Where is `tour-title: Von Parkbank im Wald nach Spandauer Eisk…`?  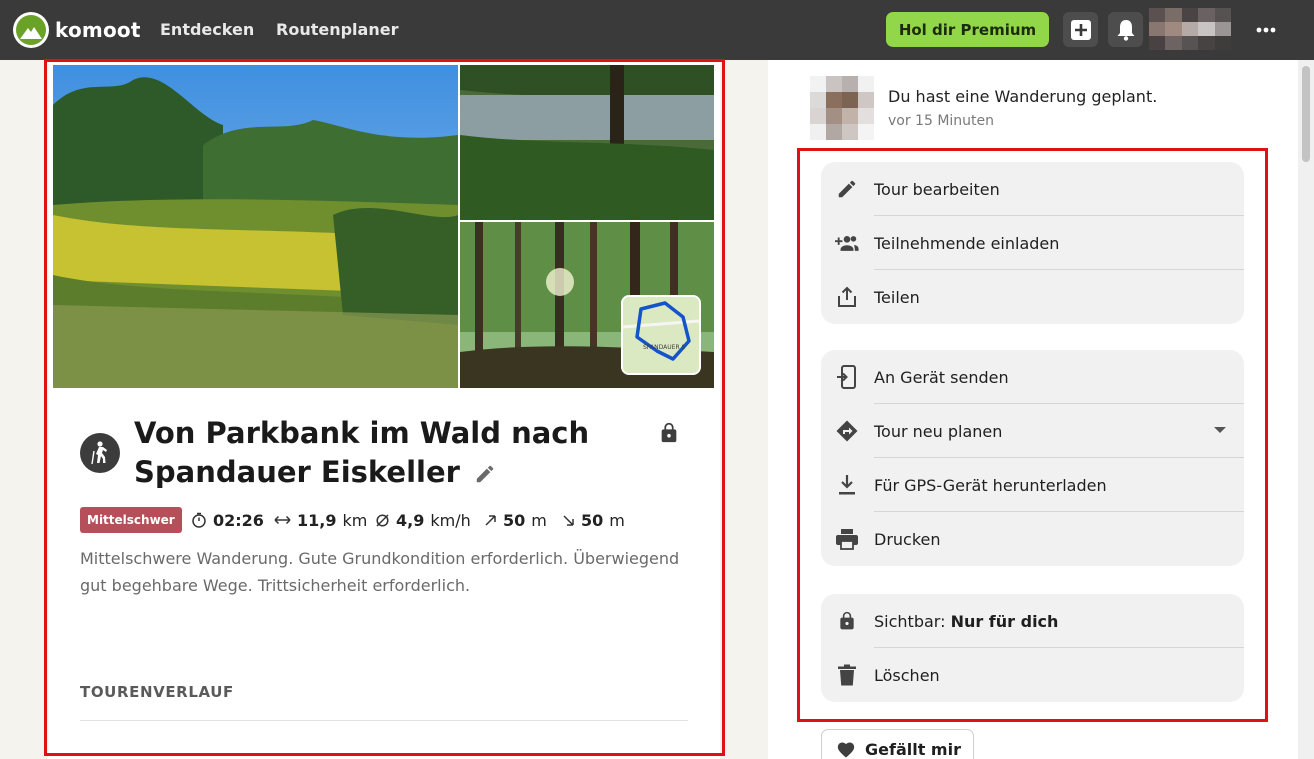
tour-title: Von Parkbank im Wald nach Spandauer Eisk… is located at coordinates (362, 452).